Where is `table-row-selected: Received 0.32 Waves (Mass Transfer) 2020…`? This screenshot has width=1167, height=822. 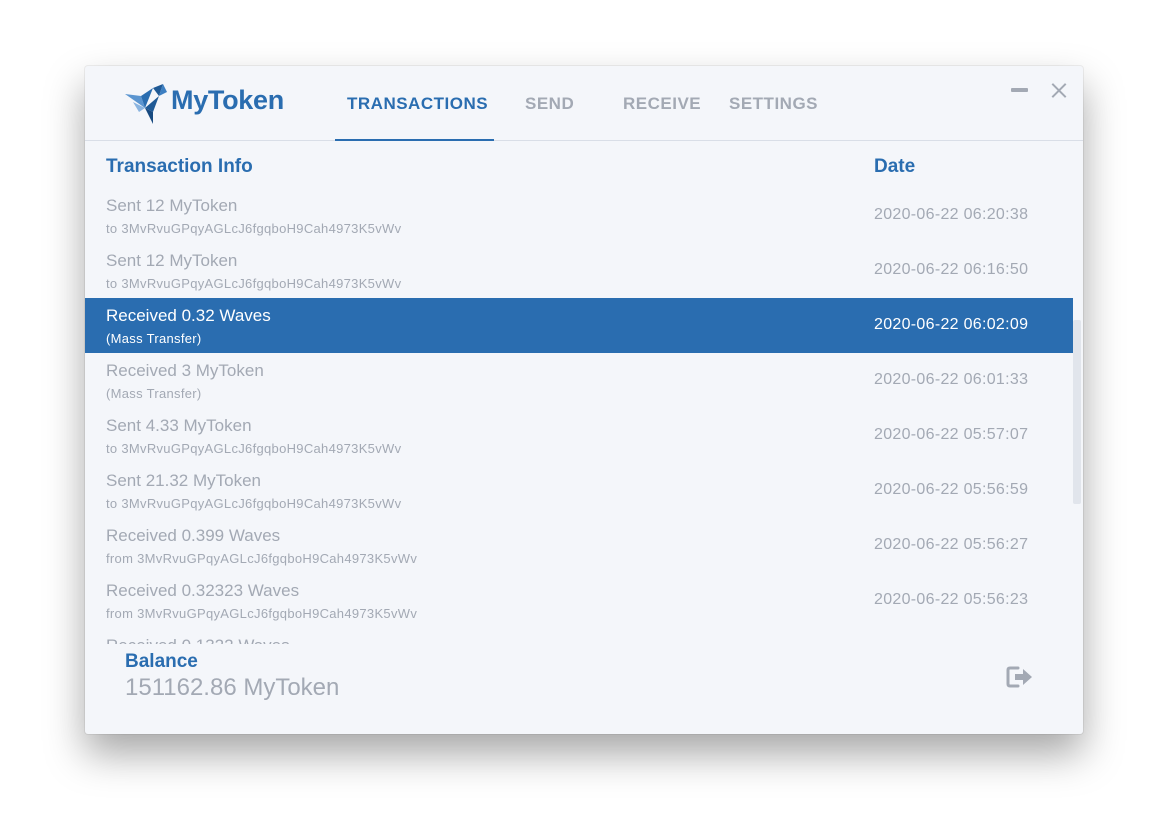
table-row-selected: Received 0.32 Waves (Mass Transfer) 2020… is located at coordinates (579, 325).